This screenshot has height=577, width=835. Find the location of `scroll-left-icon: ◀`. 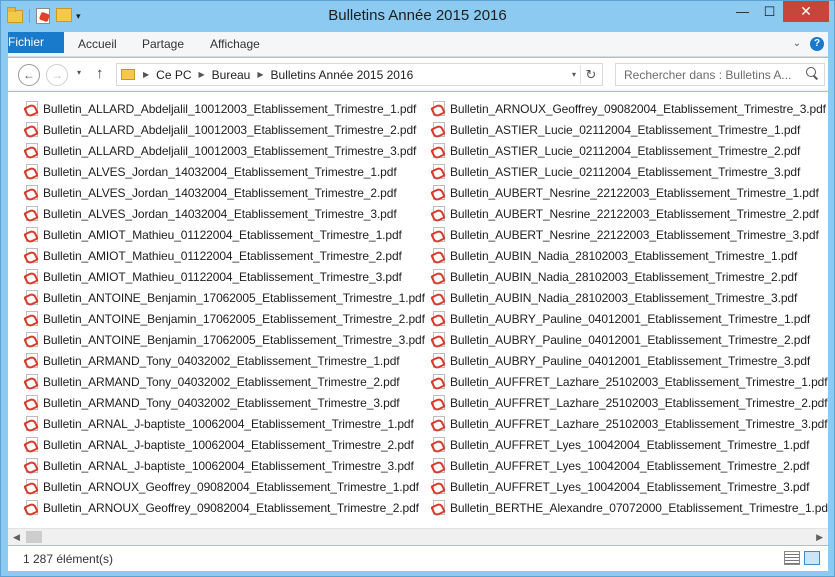

scroll-left-icon: ◀ is located at coordinates (16, 537).